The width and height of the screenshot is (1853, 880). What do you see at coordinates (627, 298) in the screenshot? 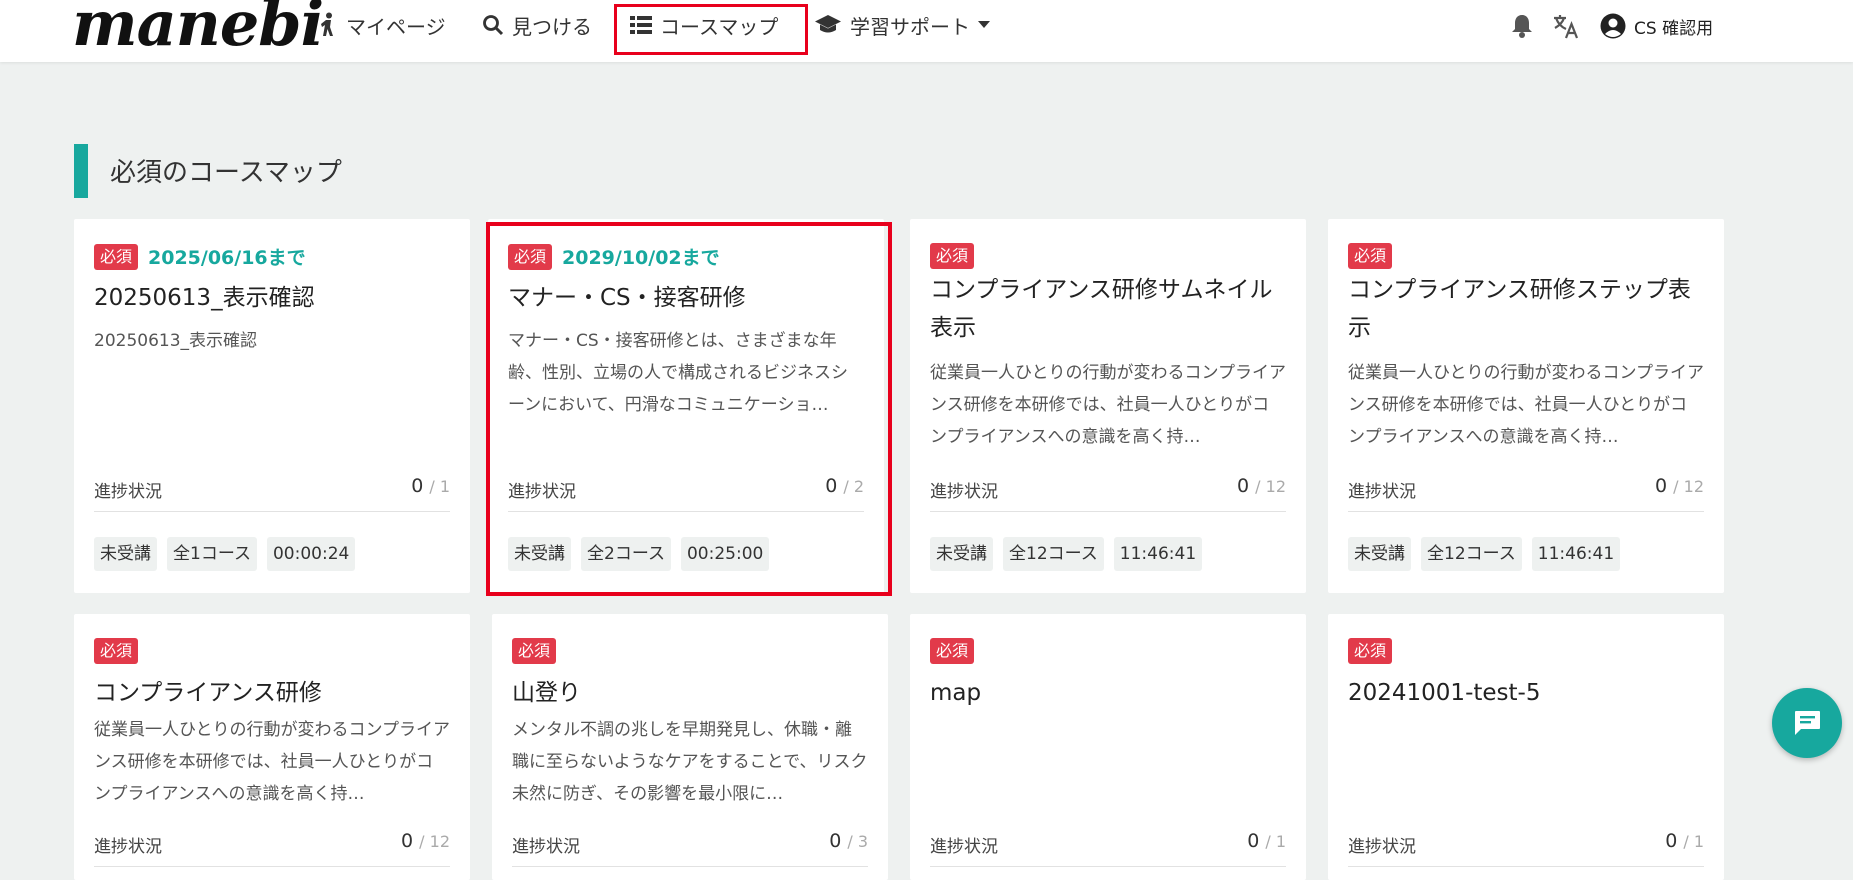
I see `card-title: マナー・CS・接客研修` at bounding box center [627, 298].